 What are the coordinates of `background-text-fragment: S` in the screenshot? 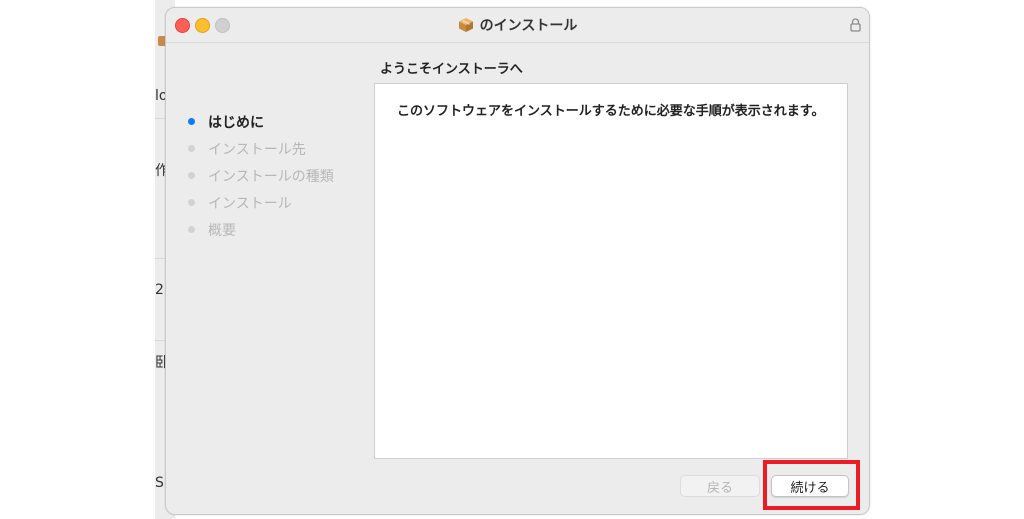 It's located at (159, 483).